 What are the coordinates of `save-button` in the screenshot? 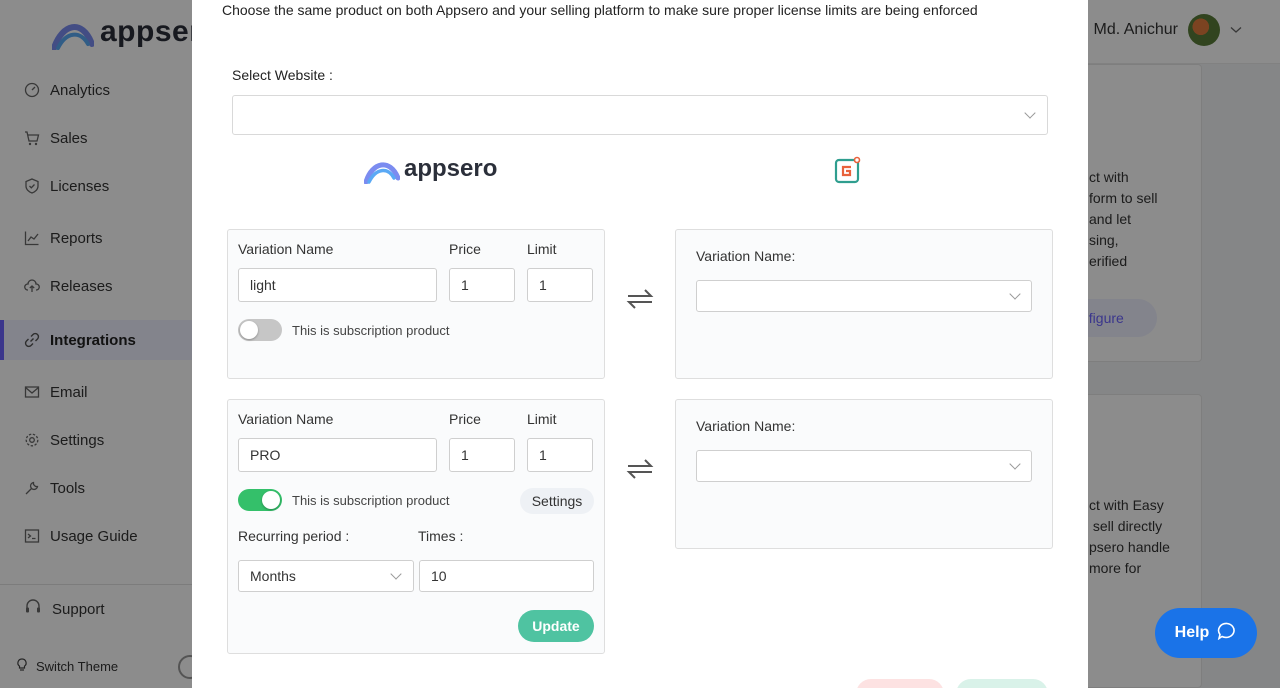 It's located at (1002, 683).